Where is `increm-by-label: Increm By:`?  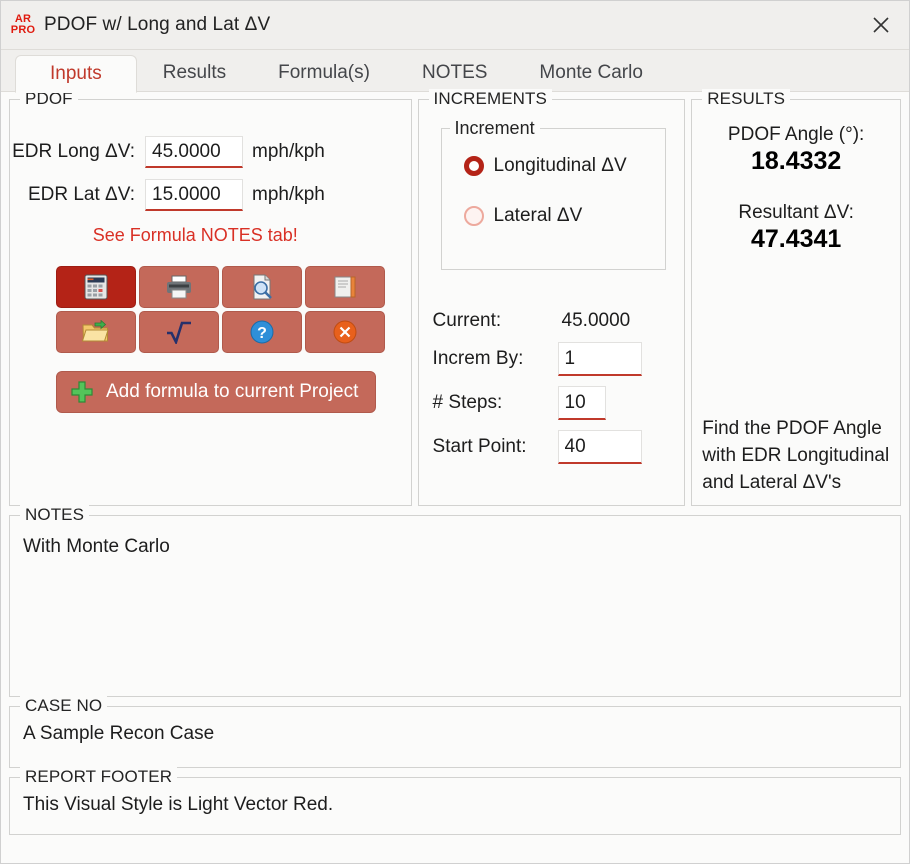 increm-by-label: Increm By: is located at coordinates (478, 358).